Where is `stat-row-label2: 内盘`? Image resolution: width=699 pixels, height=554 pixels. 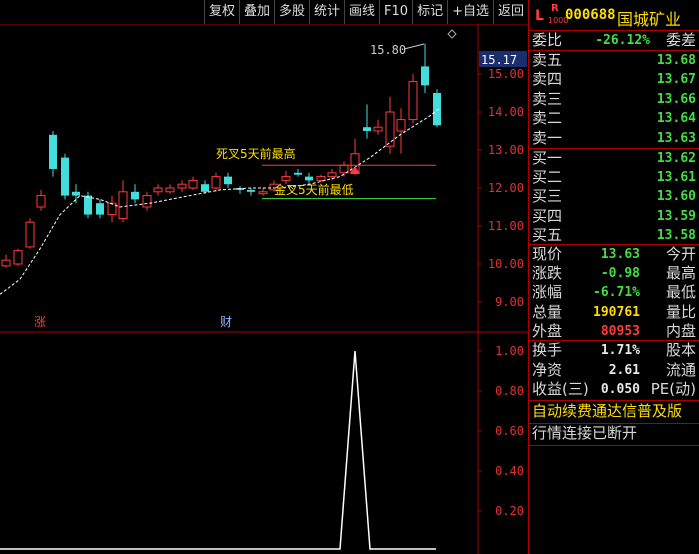
stat-row-label2: 内盘 is located at coordinates (680, 330).